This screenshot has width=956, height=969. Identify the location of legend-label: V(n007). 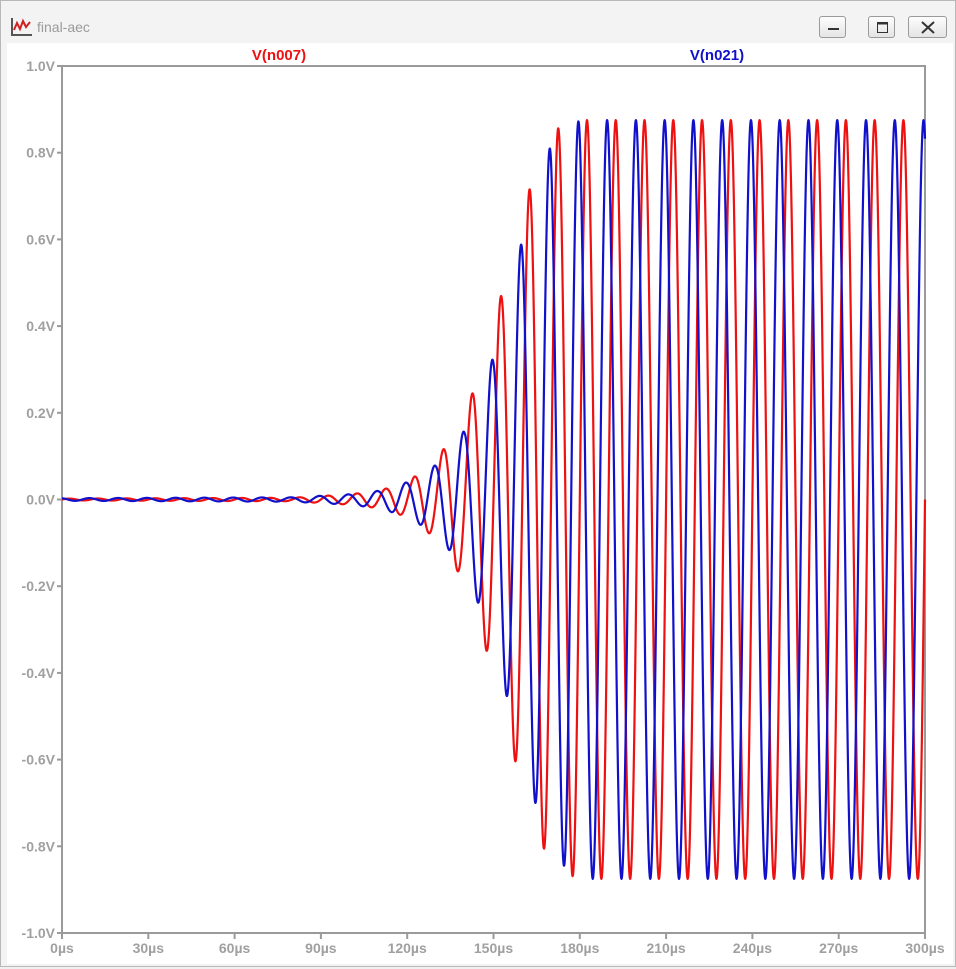
(279, 55).